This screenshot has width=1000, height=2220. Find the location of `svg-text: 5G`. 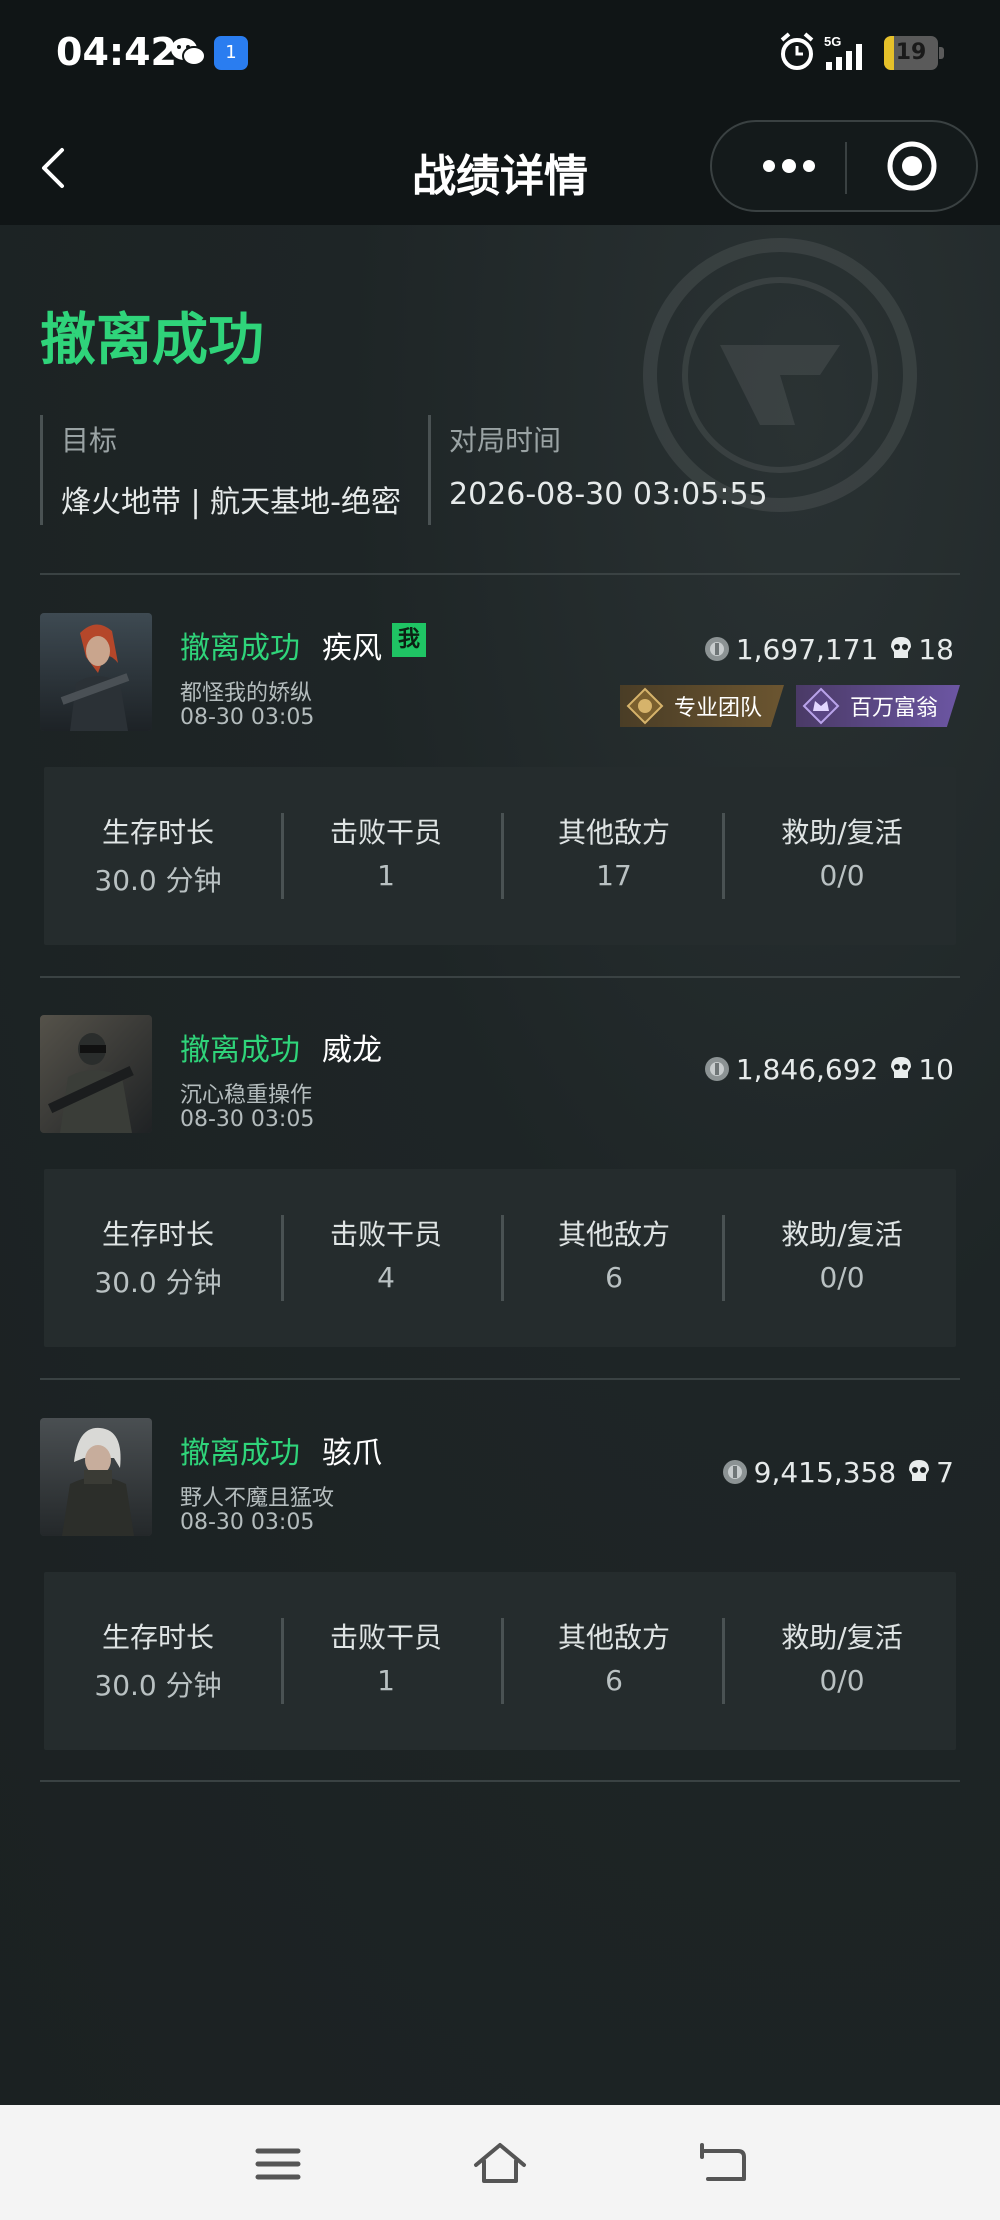

svg-text: 5G is located at coordinates (832, 41).